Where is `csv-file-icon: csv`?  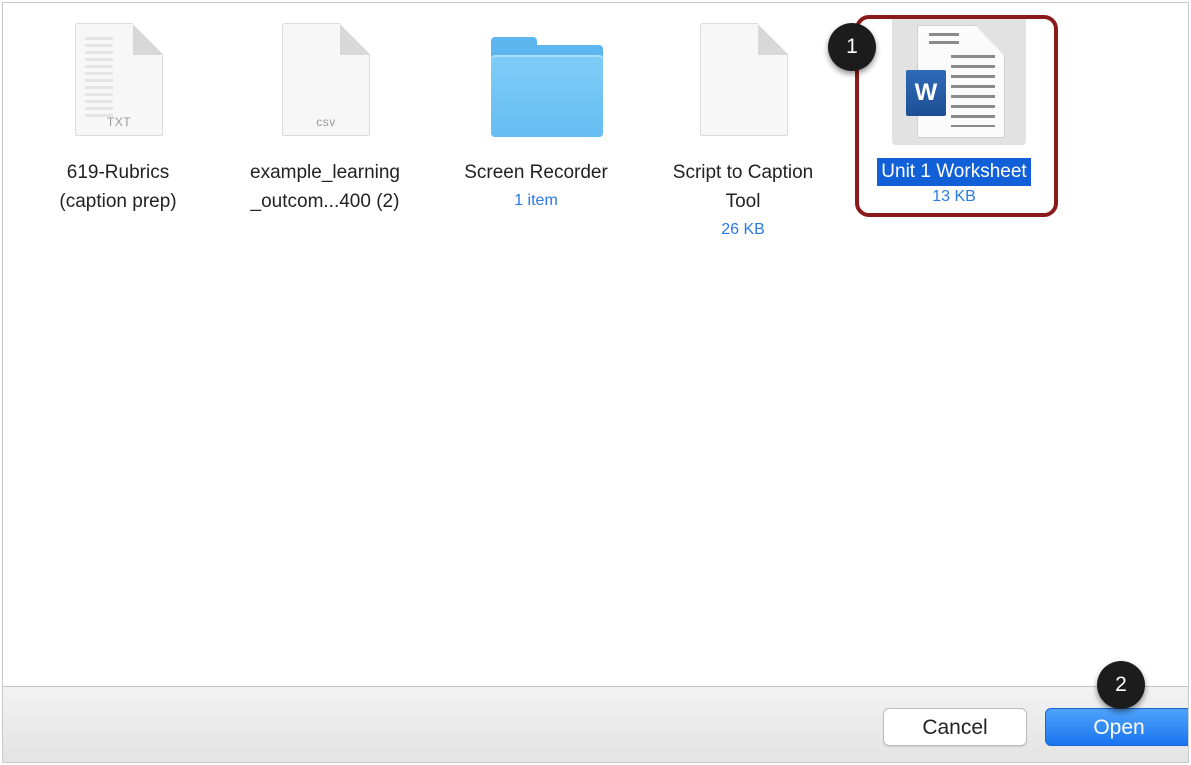 csv-file-icon: csv is located at coordinates (325, 82).